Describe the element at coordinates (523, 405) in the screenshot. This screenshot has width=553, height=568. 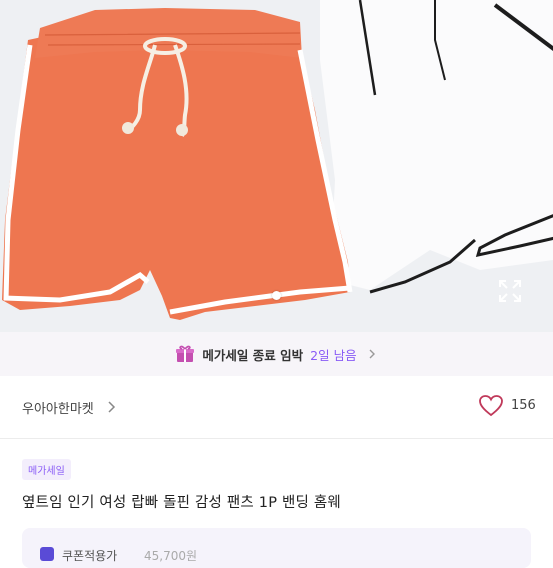
I see `like-count: 156` at that location.